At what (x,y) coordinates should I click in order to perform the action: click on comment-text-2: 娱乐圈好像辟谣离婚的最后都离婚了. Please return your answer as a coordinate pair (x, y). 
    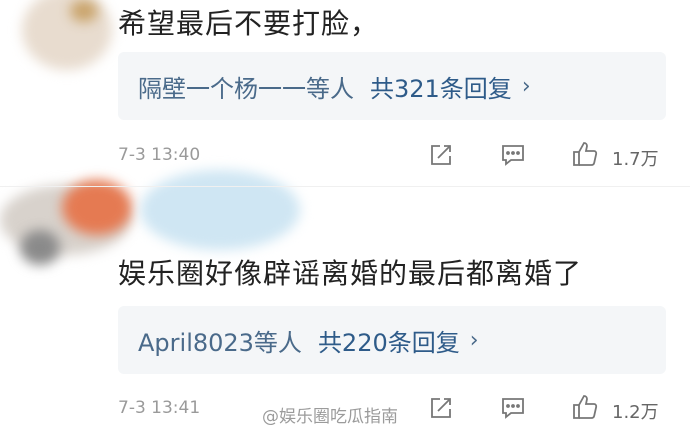
    Looking at the image, I should click on (350, 273).